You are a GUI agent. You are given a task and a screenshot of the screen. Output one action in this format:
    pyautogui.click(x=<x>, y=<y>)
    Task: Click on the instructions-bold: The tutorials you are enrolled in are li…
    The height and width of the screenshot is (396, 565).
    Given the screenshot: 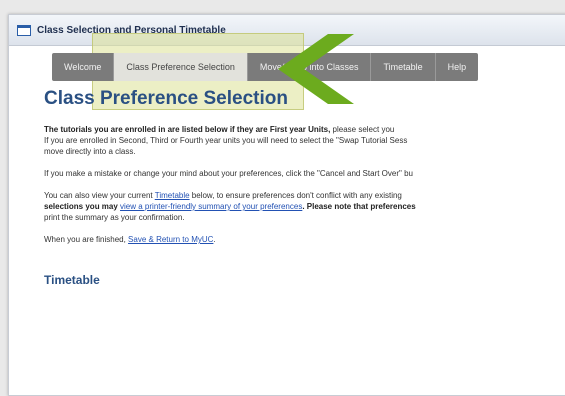 What is the action you would take?
    pyautogui.click(x=187, y=129)
    